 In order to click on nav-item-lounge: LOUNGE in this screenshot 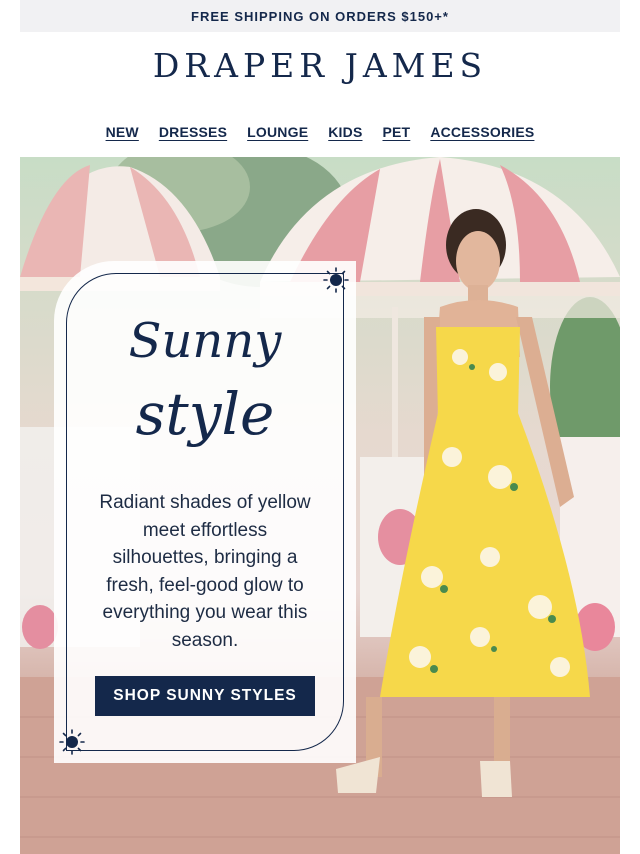, I will do `click(277, 132)`.